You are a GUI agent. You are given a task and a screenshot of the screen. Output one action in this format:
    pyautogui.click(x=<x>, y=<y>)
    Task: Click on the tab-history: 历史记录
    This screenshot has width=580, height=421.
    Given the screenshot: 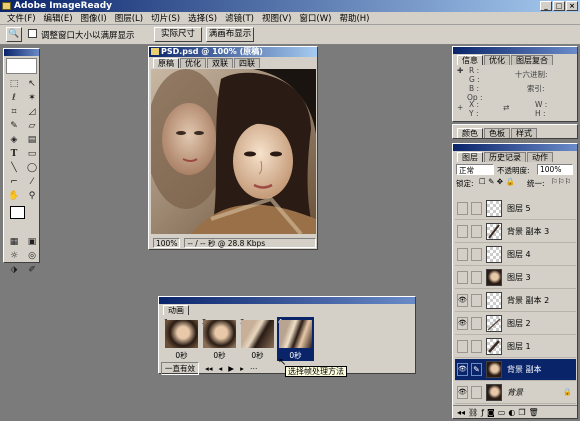 What is the action you would take?
    pyautogui.click(x=505, y=157)
    